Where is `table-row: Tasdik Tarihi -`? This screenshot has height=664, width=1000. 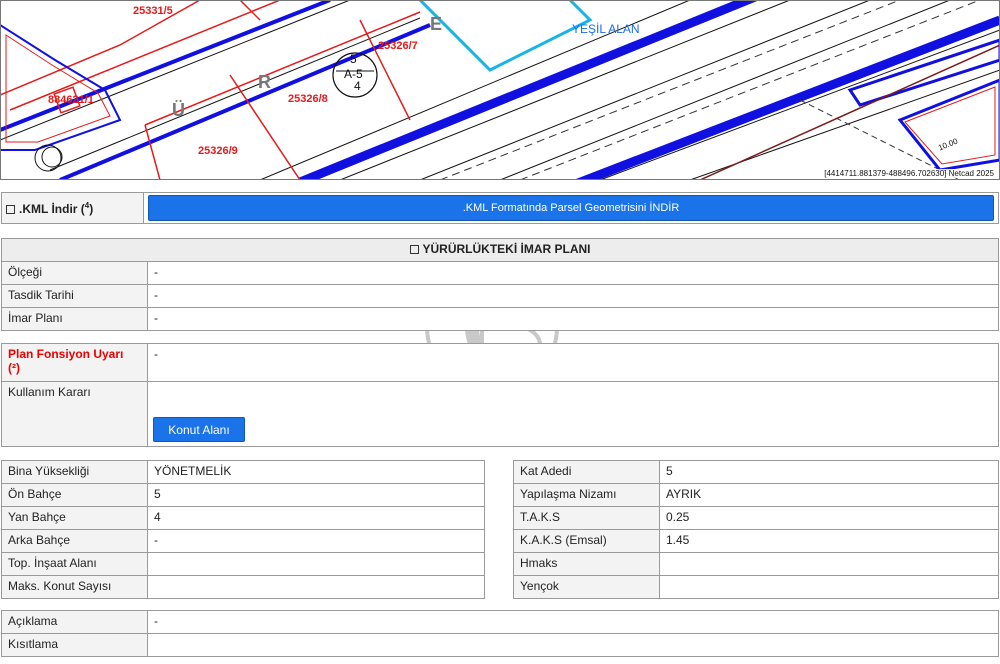 table-row: Tasdik Tarihi - is located at coordinates (500, 296).